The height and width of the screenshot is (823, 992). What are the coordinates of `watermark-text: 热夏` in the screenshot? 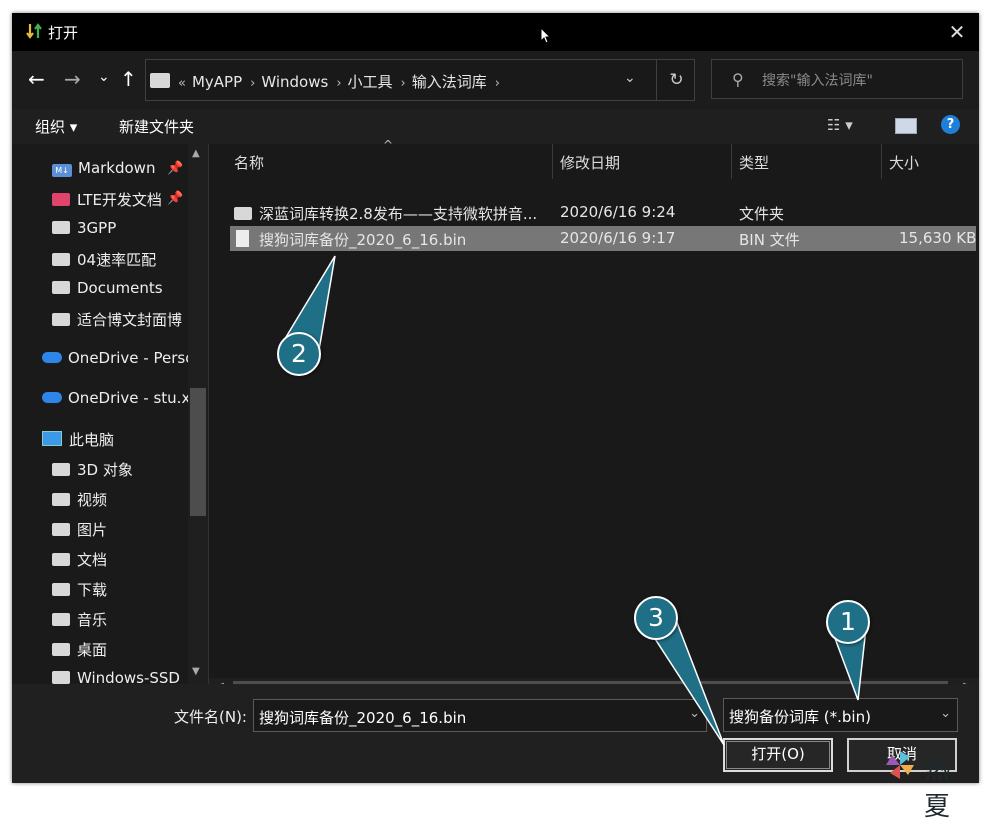 It's located at (939, 788).